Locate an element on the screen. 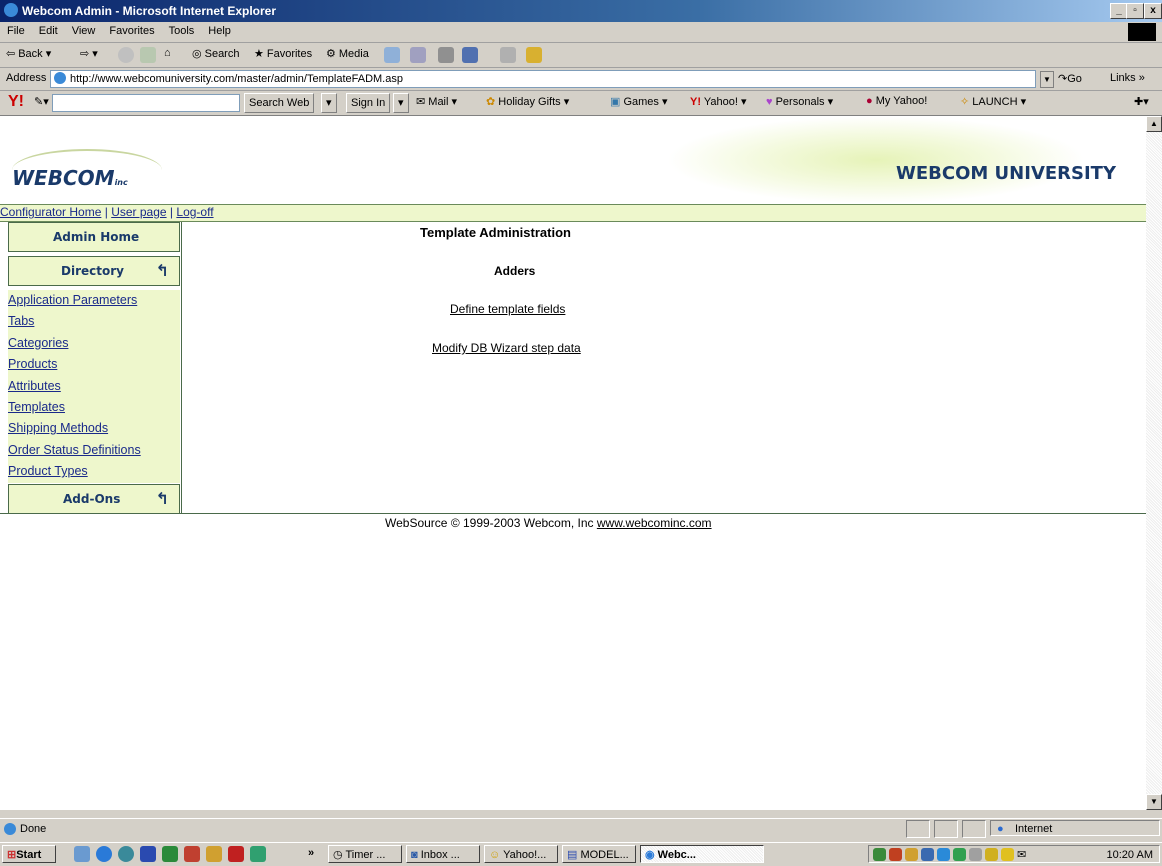 The image size is (1162, 866). links-button: Links » is located at coordinates (1127, 78).